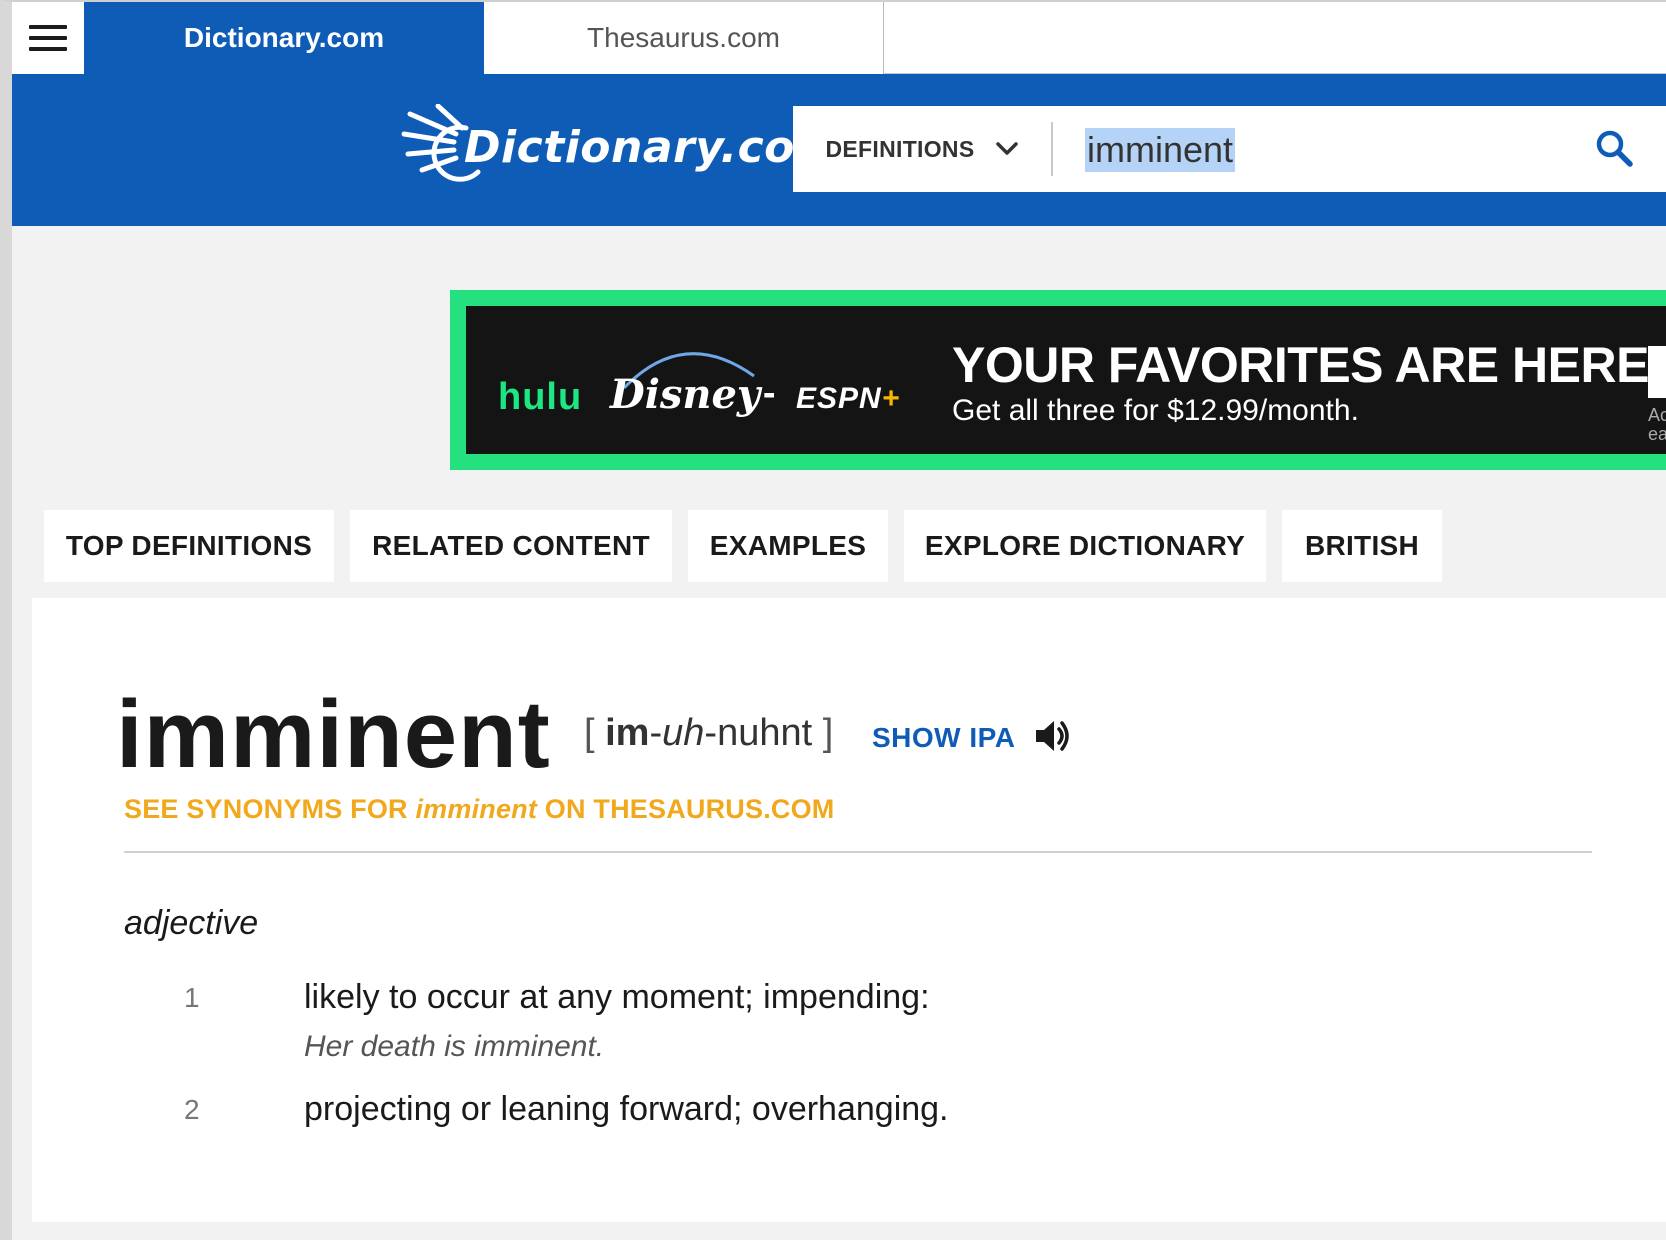  I want to click on ad-espn-text: ESPN, so click(839, 398).